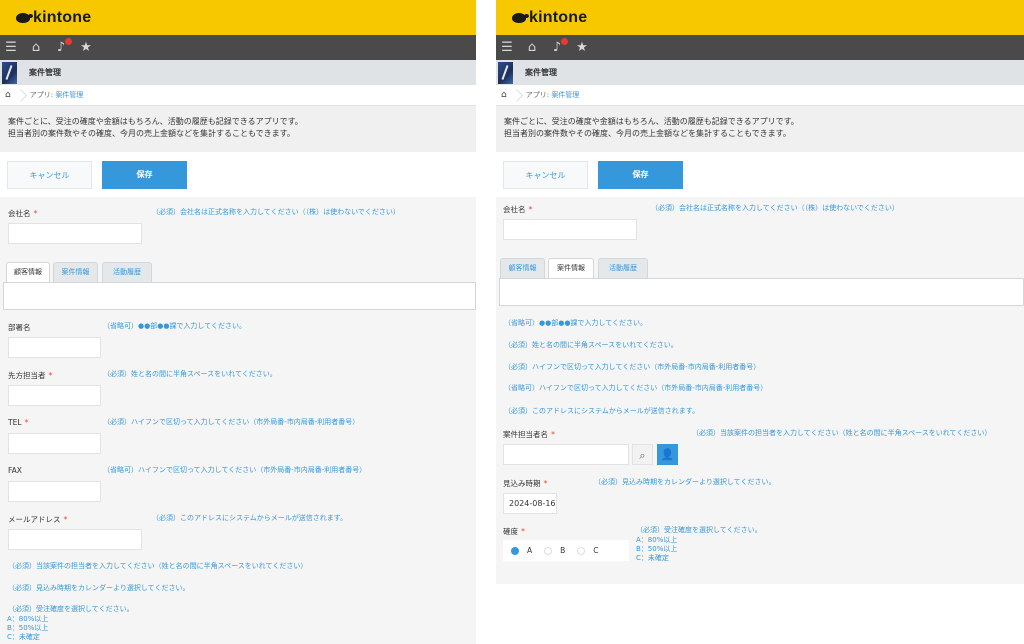 The image size is (1024, 644). I want to click on description-line-1: 案件ごとに、受注の確度や金額はもちろん、活動の履歴も記録できるアプリです。, so click(651, 121).